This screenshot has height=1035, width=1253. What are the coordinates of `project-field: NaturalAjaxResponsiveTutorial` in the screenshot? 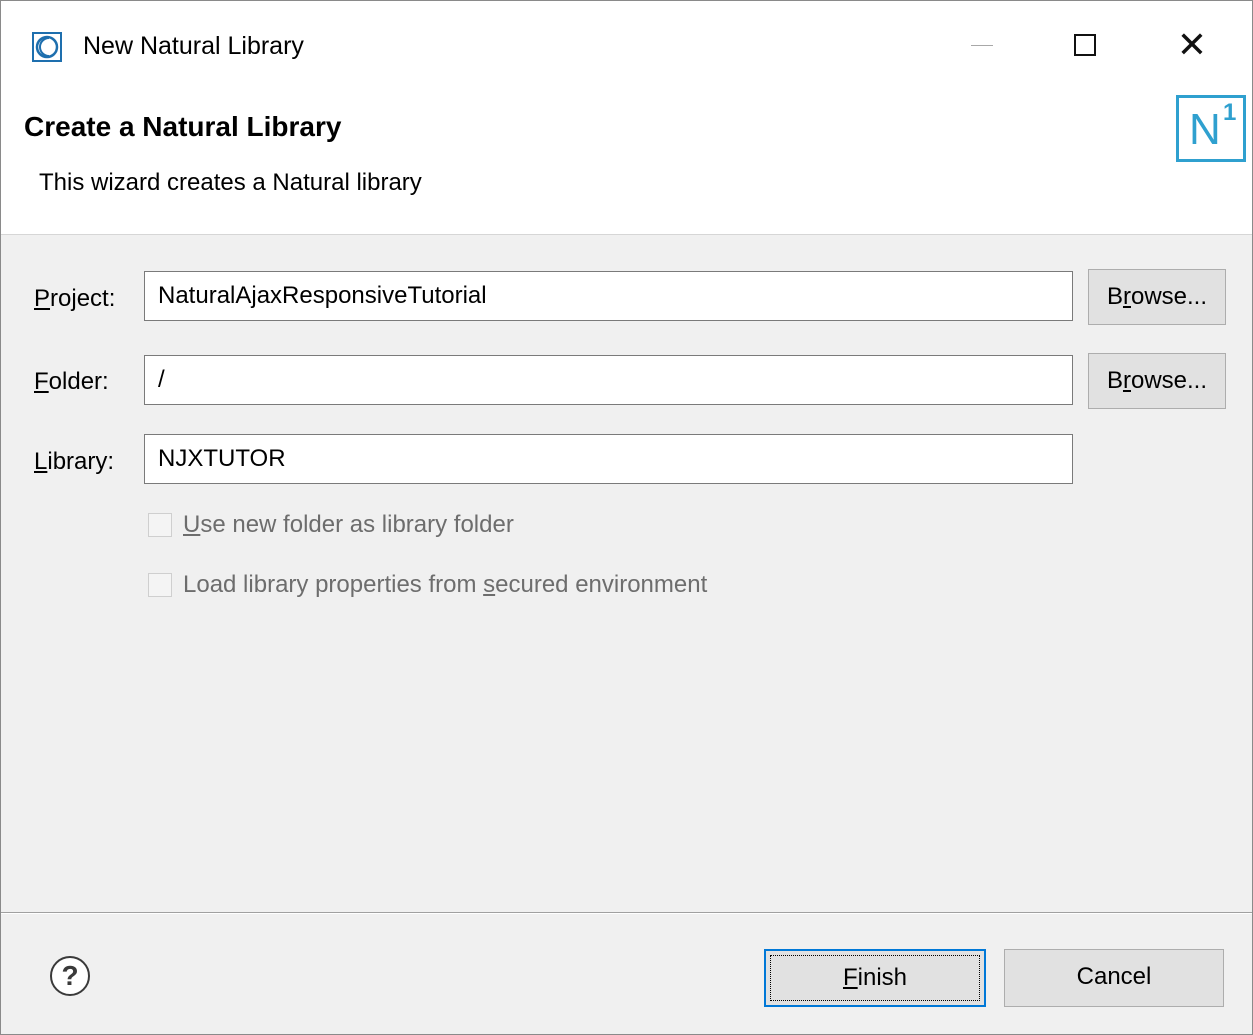 It's located at (608, 296).